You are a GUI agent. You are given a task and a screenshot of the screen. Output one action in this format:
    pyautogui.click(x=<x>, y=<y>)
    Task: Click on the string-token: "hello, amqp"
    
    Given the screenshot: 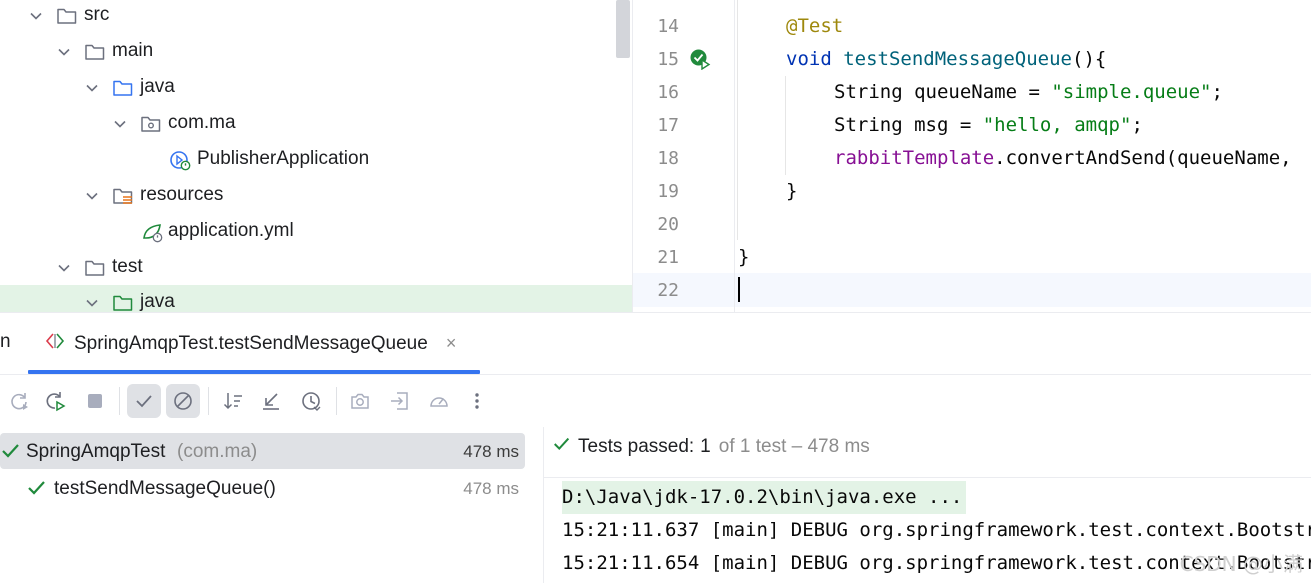 What is the action you would take?
    pyautogui.click(x=1057, y=125)
    